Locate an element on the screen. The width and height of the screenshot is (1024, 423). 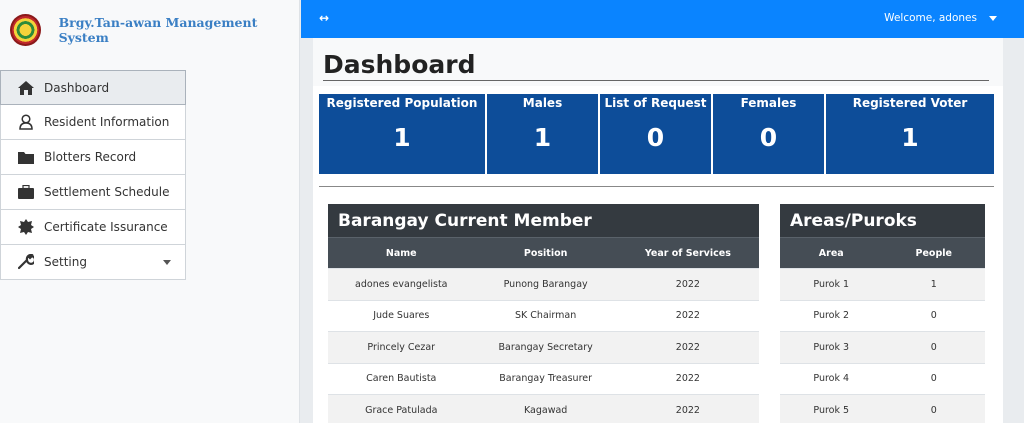
cell-area: Purok 3 is located at coordinates (831, 347).